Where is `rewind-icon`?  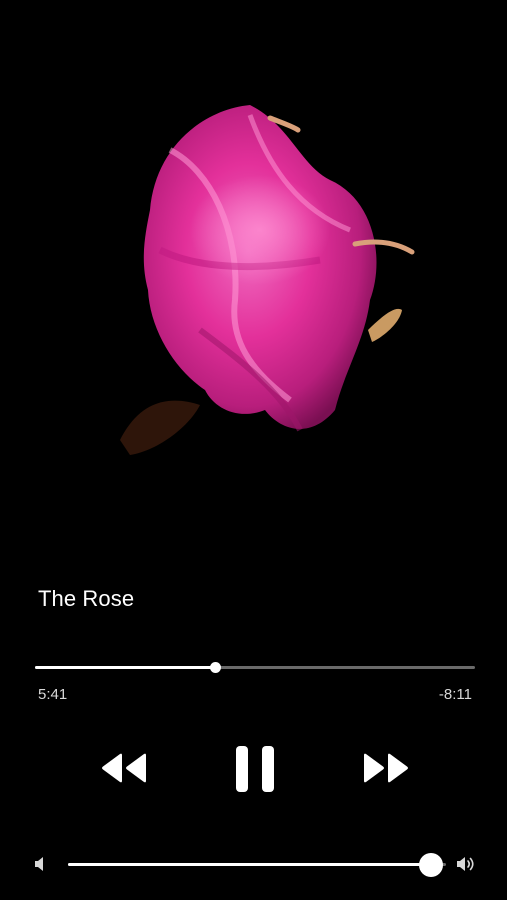 rewind-icon is located at coordinates (124, 768).